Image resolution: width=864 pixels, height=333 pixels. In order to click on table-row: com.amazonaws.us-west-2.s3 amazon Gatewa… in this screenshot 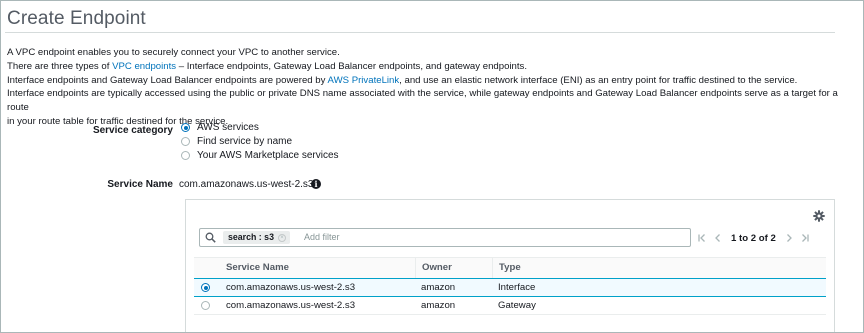, I will do `click(510, 306)`.